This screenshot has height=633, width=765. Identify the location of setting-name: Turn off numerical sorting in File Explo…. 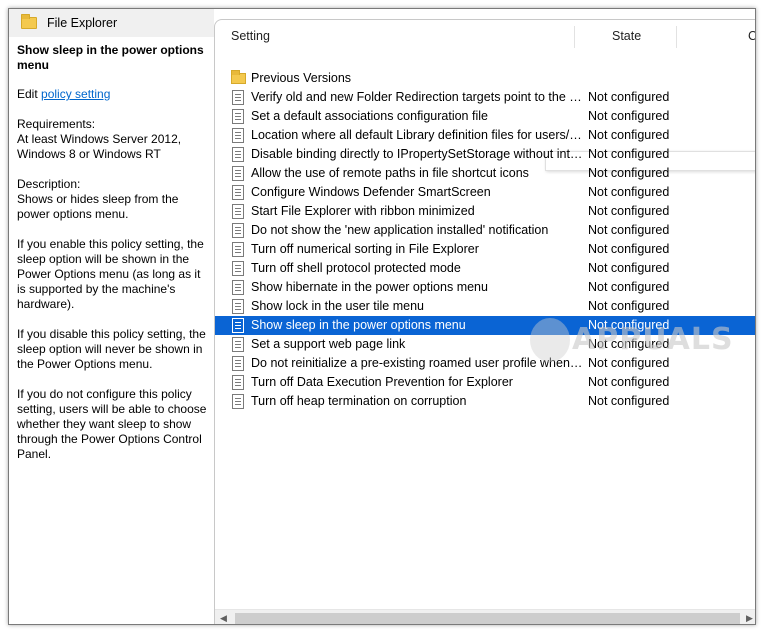
(365, 249).